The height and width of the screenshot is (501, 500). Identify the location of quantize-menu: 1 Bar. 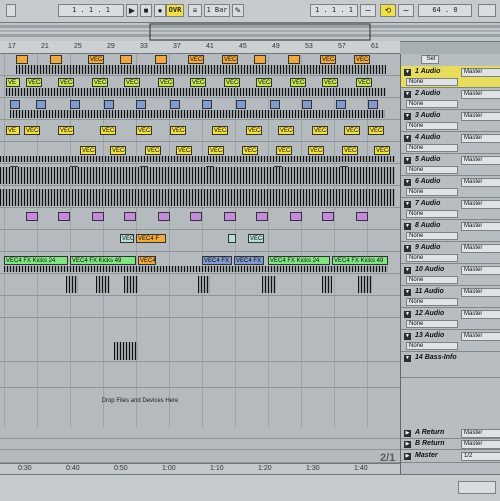
(217, 10).